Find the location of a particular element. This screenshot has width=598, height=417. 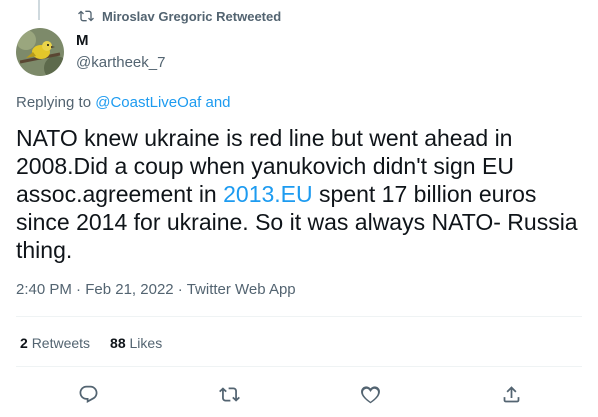

reply-others-link: and is located at coordinates (218, 102).